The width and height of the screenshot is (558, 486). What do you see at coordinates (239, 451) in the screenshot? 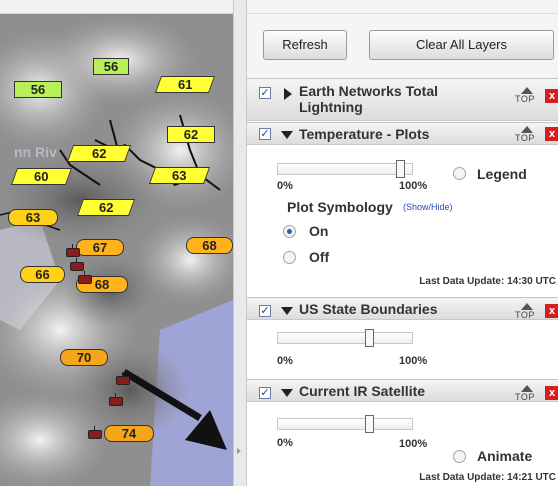
I see `collapse-arrow-icon` at bounding box center [239, 451].